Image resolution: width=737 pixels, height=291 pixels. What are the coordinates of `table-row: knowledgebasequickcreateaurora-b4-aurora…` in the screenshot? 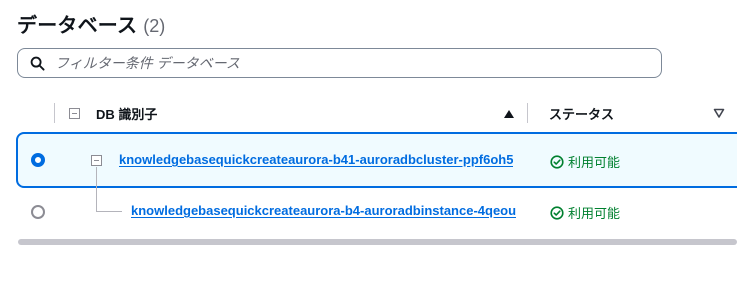 It's located at (376, 211).